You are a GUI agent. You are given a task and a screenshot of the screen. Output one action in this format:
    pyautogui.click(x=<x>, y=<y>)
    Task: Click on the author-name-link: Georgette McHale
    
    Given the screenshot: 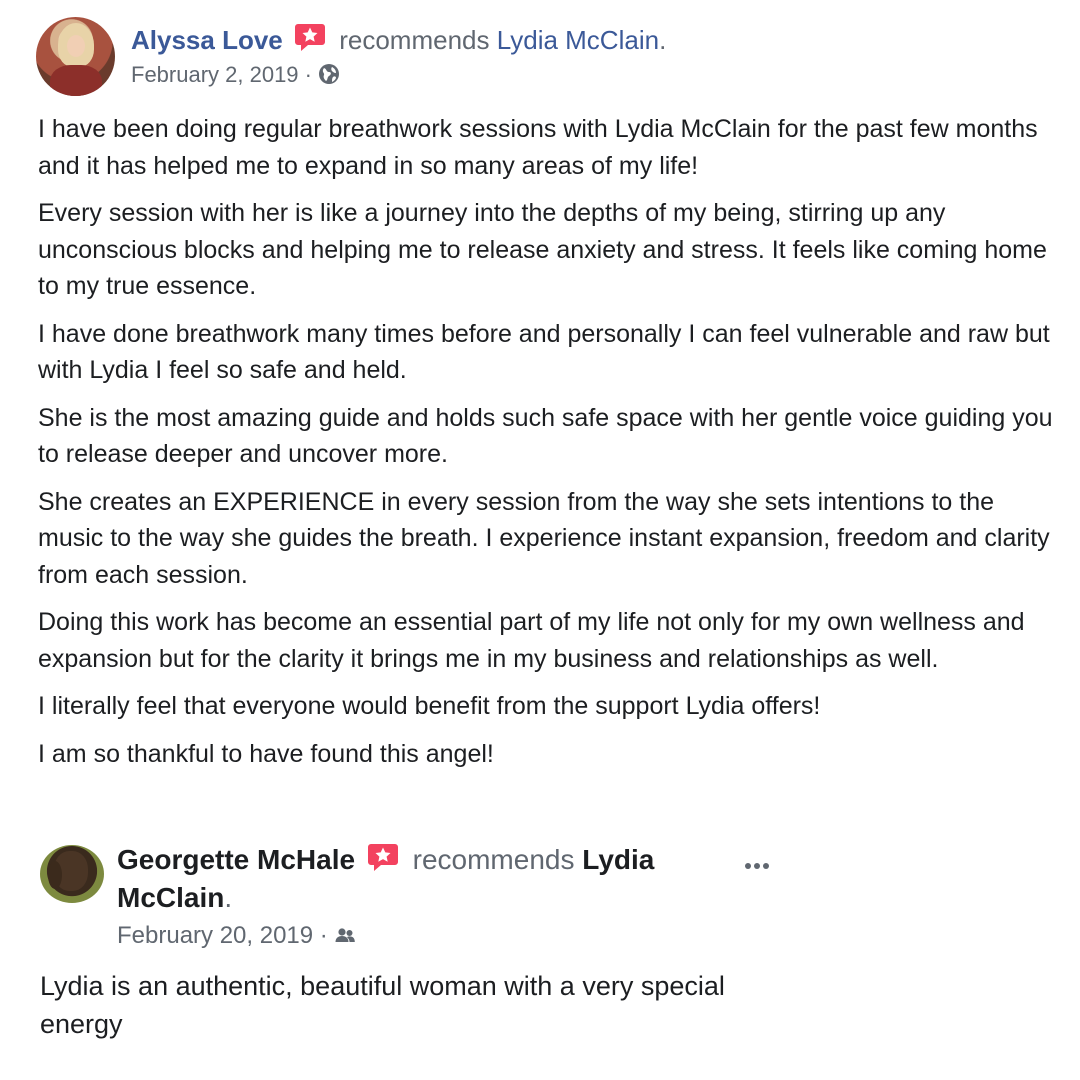 What is the action you would take?
    pyautogui.click(x=236, y=859)
    